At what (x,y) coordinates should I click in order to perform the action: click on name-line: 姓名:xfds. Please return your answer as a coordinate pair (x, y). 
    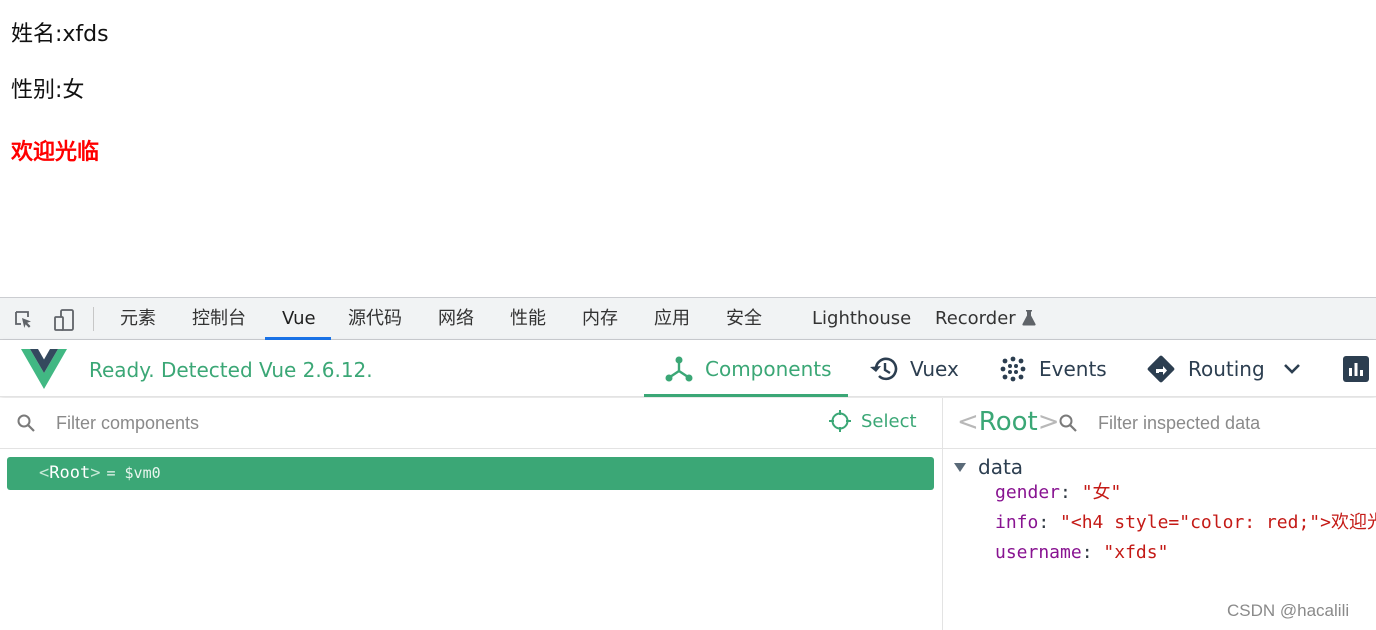
    Looking at the image, I should click on (60, 34).